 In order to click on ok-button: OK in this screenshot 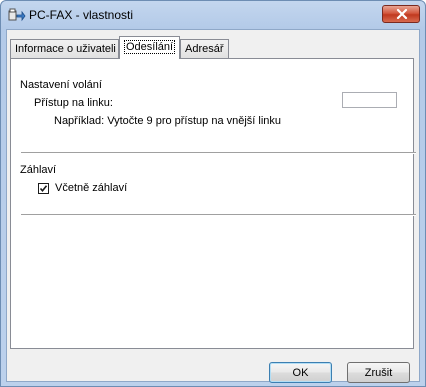, I will do `click(300, 372)`.